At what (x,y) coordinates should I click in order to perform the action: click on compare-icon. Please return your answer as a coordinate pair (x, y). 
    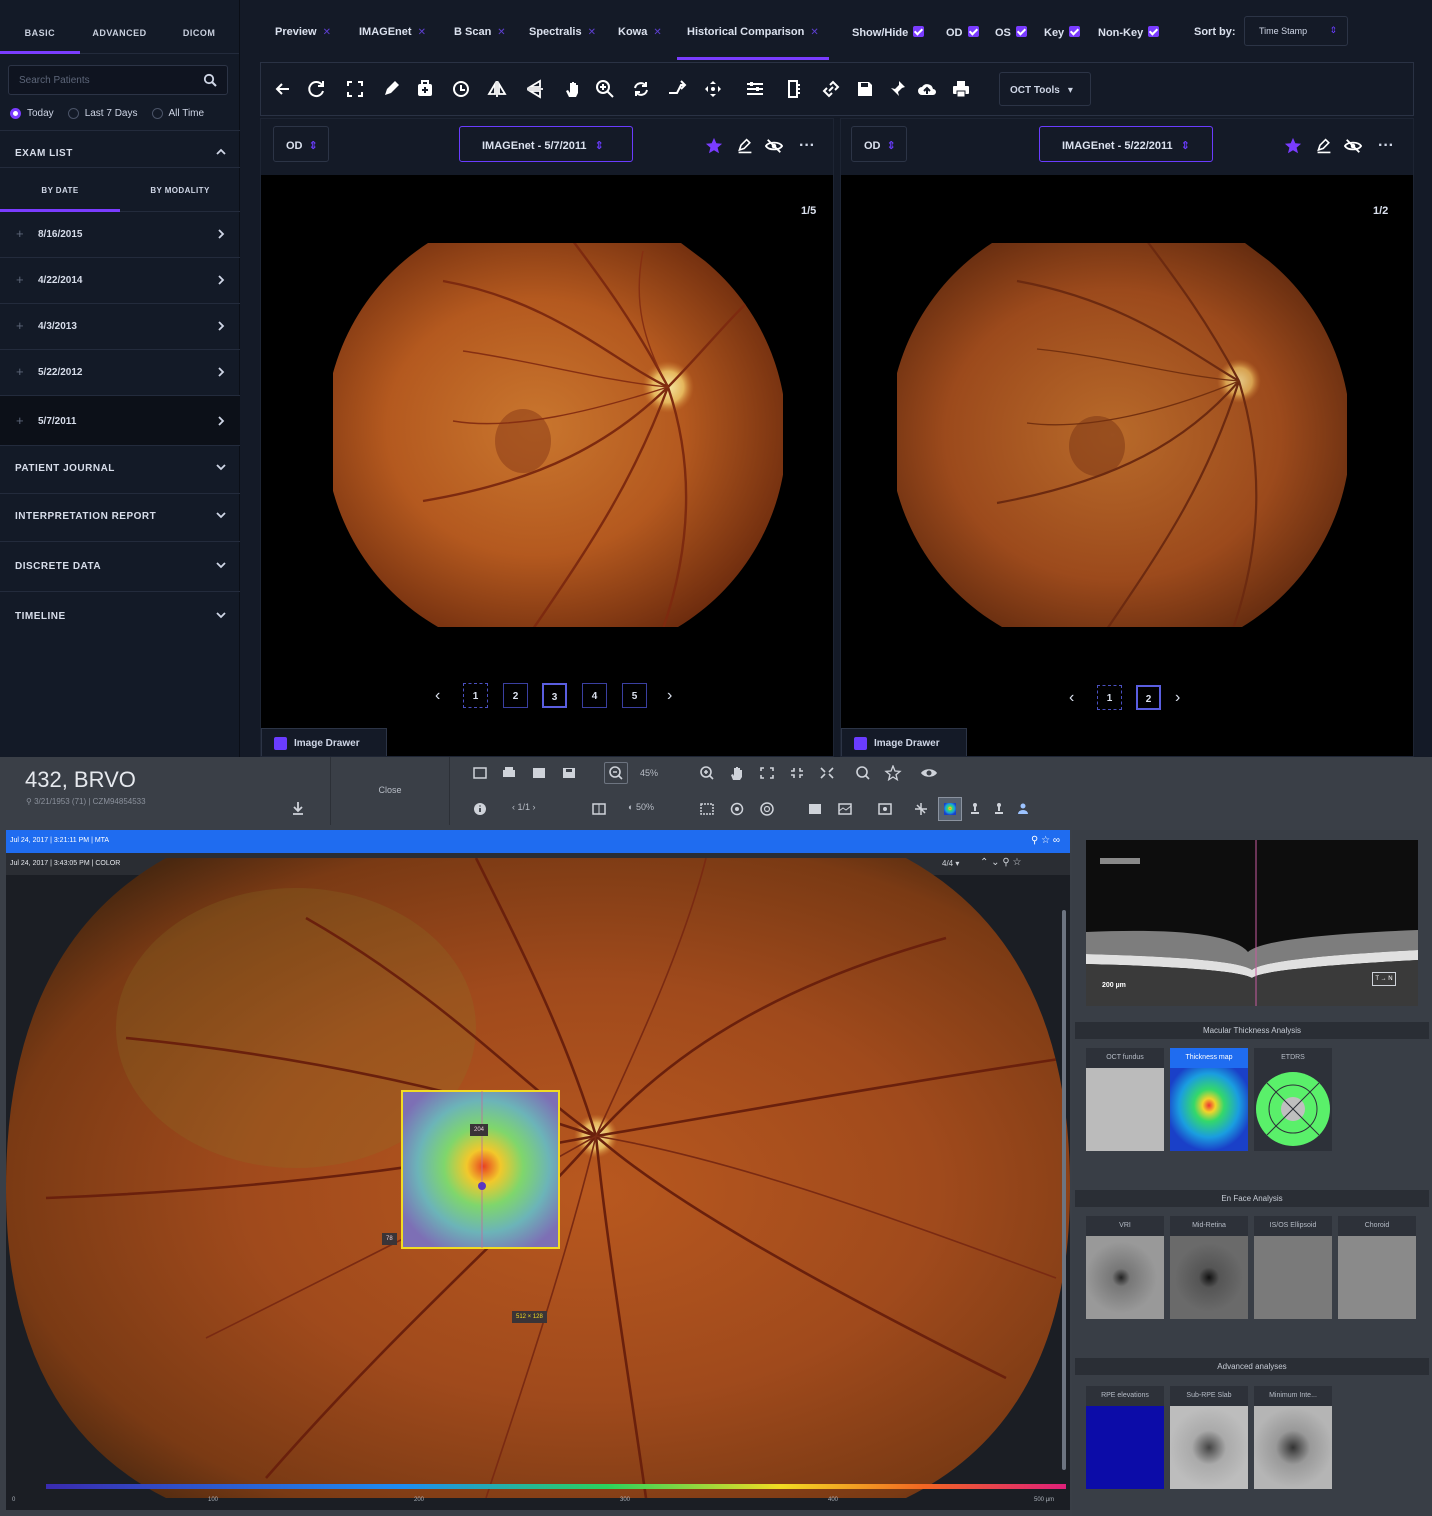
    Looking at the image, I should click on (599, 809).